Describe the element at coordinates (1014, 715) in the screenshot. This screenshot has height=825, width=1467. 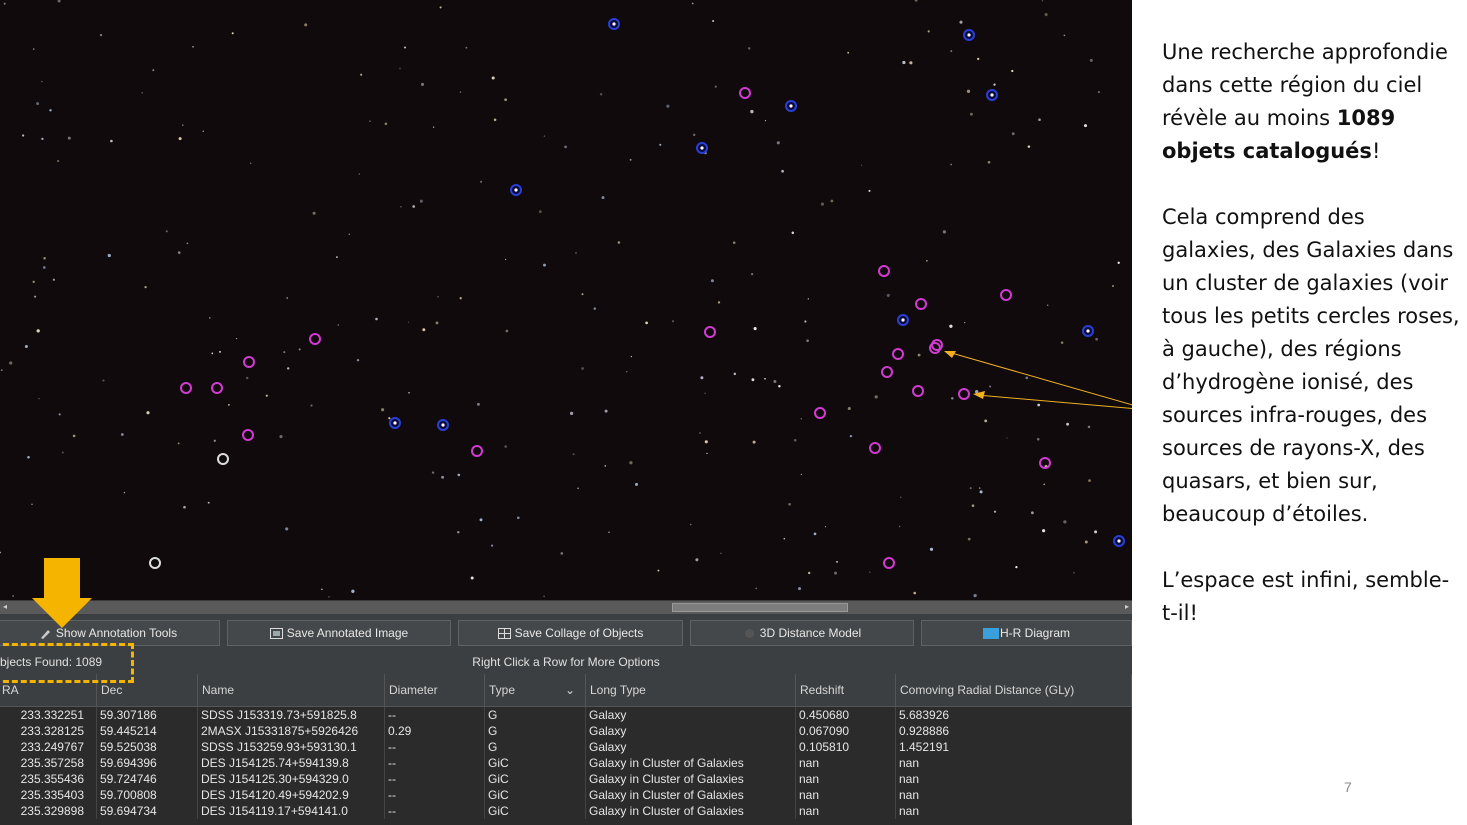
I see `cell-distance: 5.683926` at that location.